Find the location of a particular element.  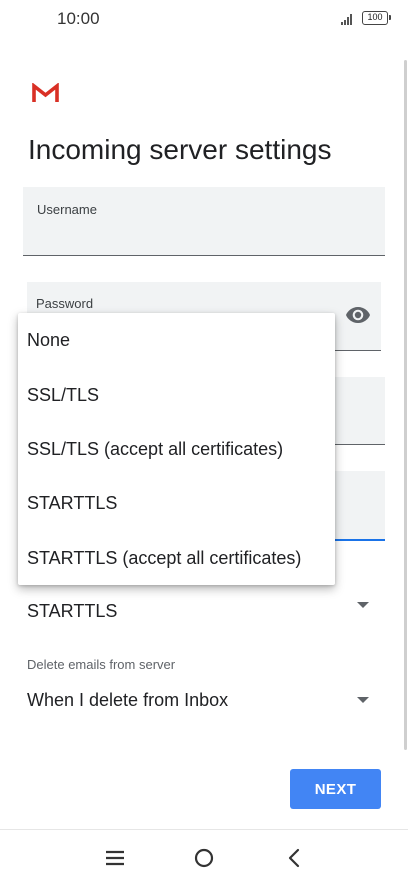

back-icon is located at coordinates (295, 858).